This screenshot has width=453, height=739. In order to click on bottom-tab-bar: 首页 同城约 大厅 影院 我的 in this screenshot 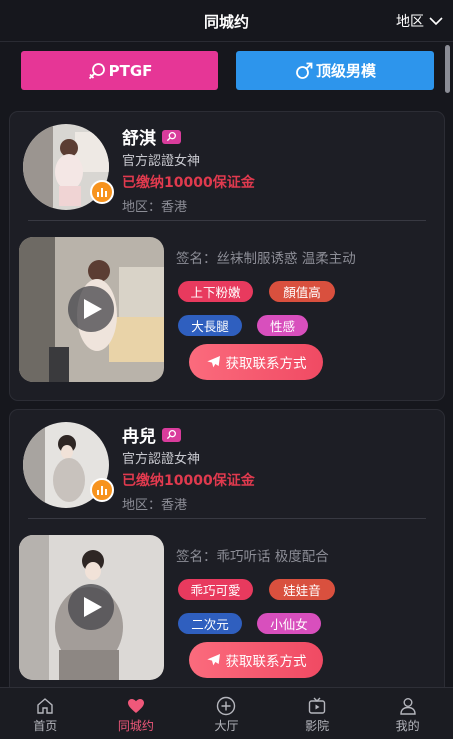, I will do `click(226, 713)`.